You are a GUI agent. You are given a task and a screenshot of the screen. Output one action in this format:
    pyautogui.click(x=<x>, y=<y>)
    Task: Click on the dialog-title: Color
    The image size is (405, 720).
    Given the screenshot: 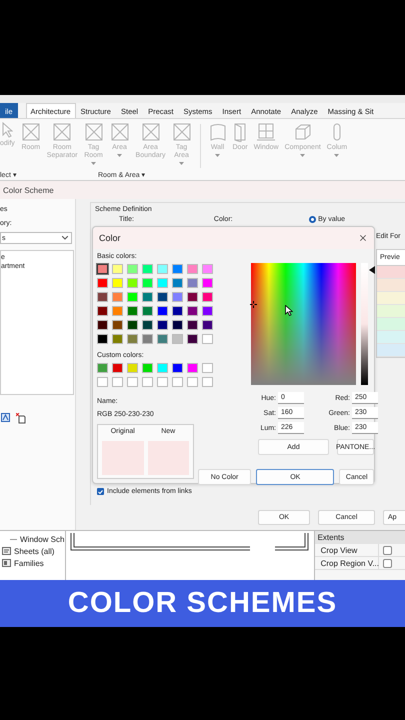 What is the action you would take?
    pyautogui.click(x=110, y=238)
    